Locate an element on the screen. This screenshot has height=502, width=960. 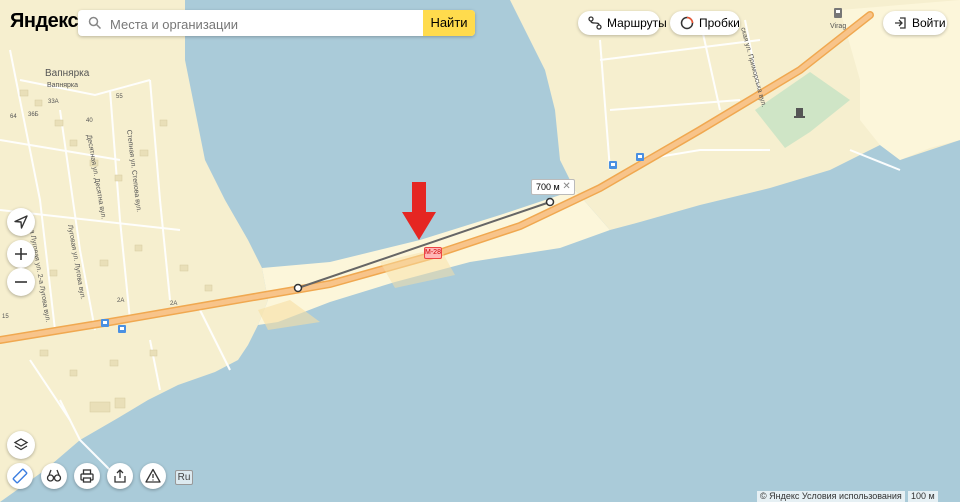
print-icon is located at coordinates (87, 476).